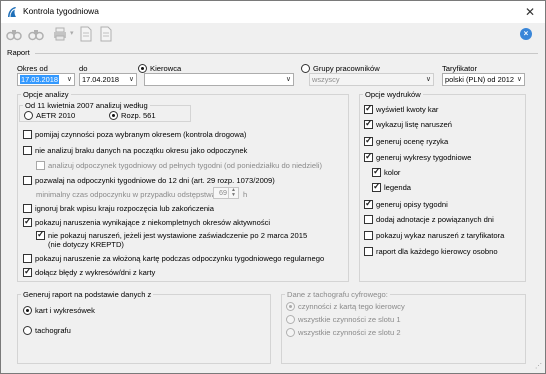  I want to click on opt1-checkbox, so click(27, 134).